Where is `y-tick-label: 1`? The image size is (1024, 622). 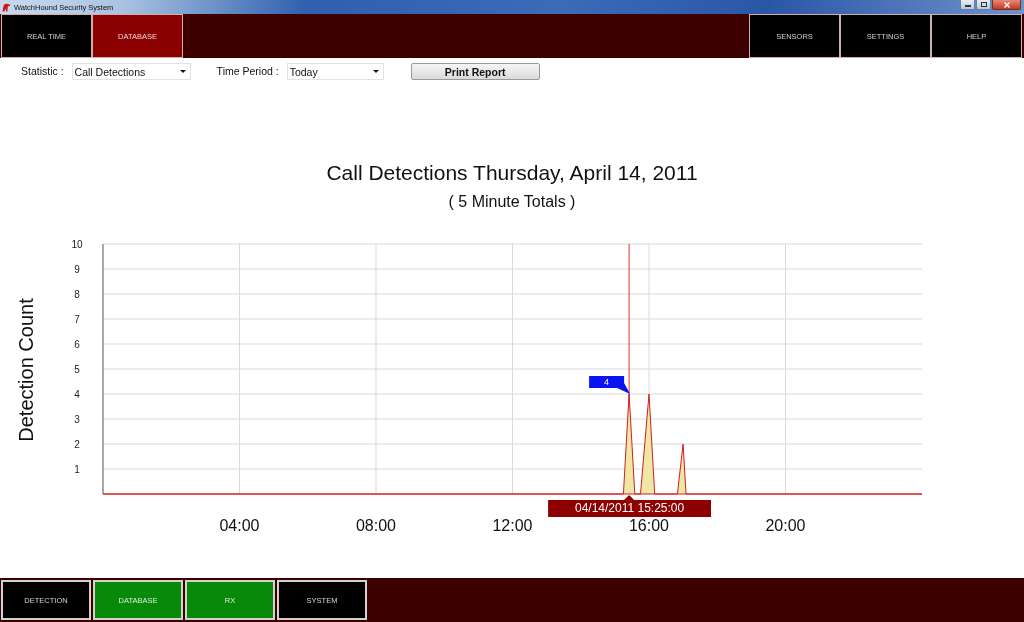
y-tick-label: 1 is located at coordinates (77, 469).